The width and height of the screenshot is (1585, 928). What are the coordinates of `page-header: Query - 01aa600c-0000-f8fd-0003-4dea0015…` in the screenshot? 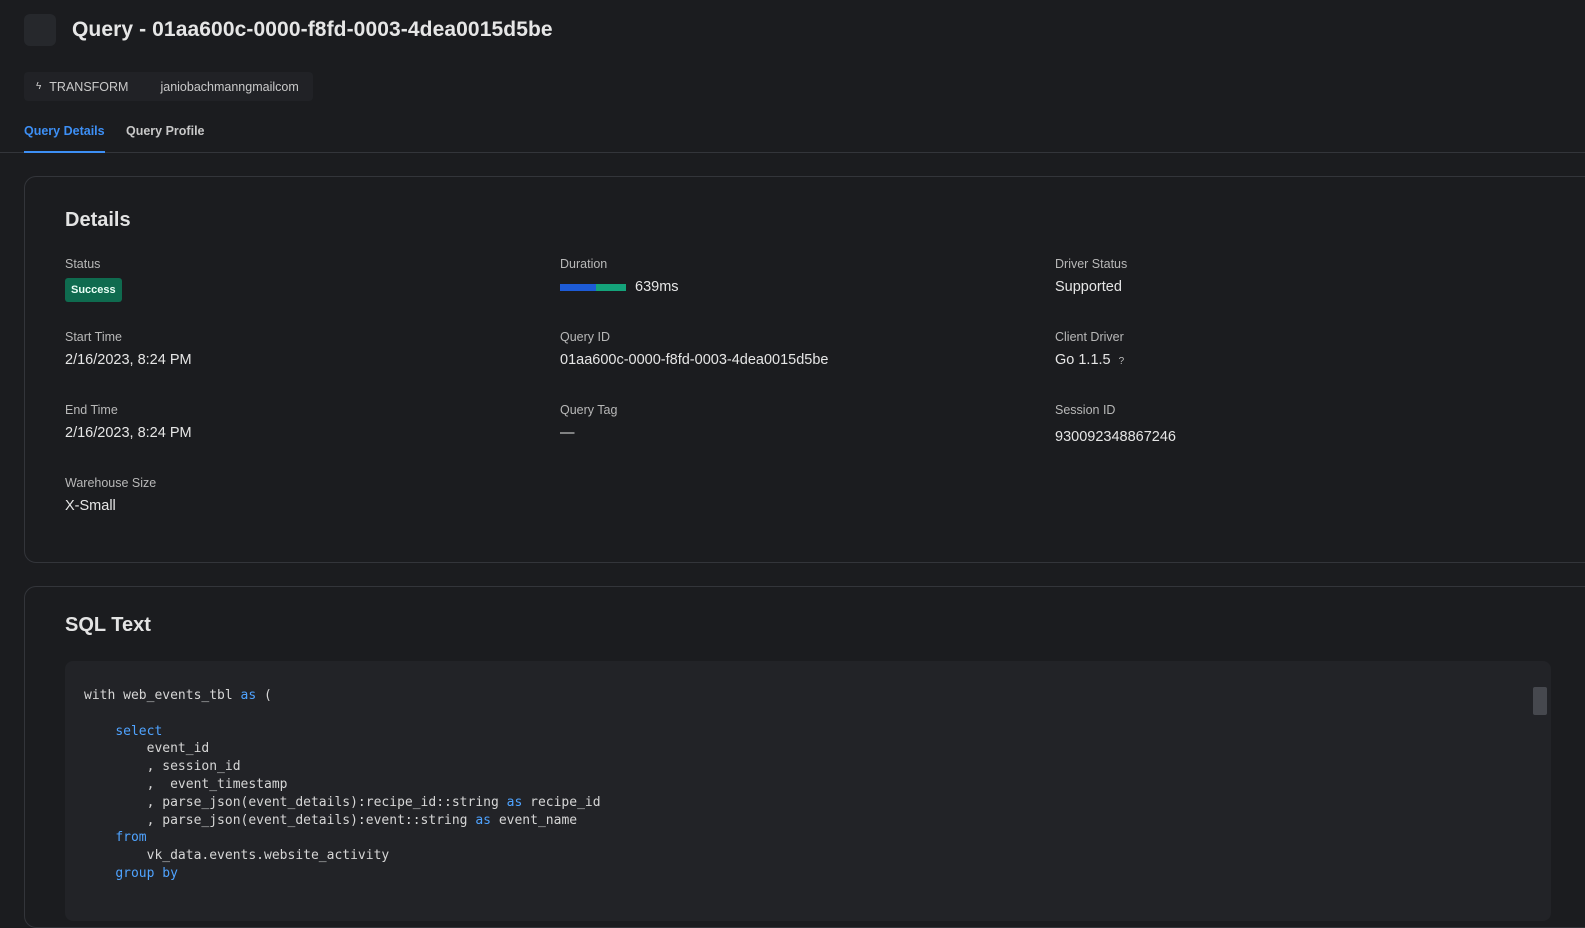 It's located at (288, 30).